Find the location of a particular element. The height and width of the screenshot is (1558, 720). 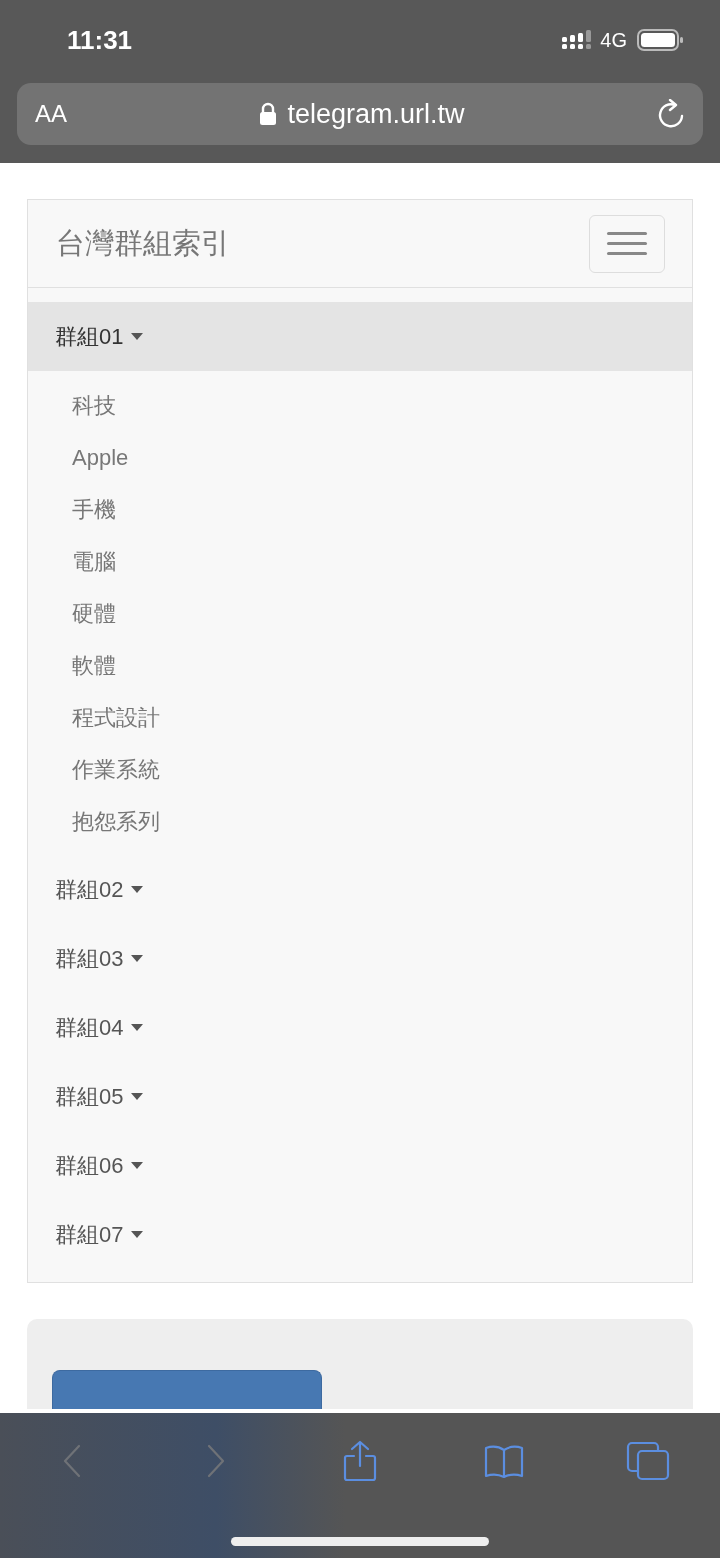

lock-icon is located at coordinates (268, 114).